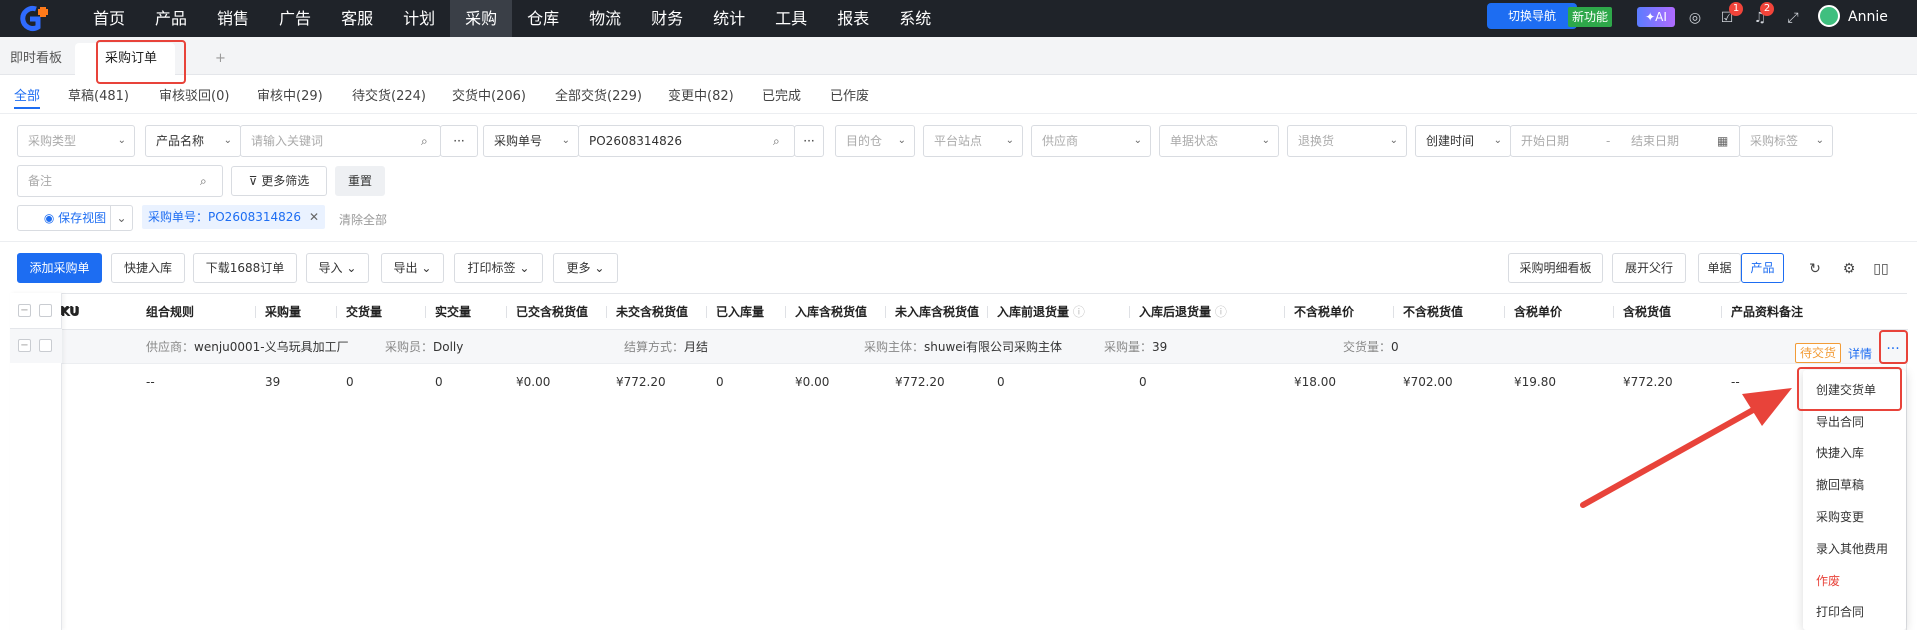 The height and width of the screenshot is (630, 1917). I want to click on user-name: Annie, so click(1868, 17).